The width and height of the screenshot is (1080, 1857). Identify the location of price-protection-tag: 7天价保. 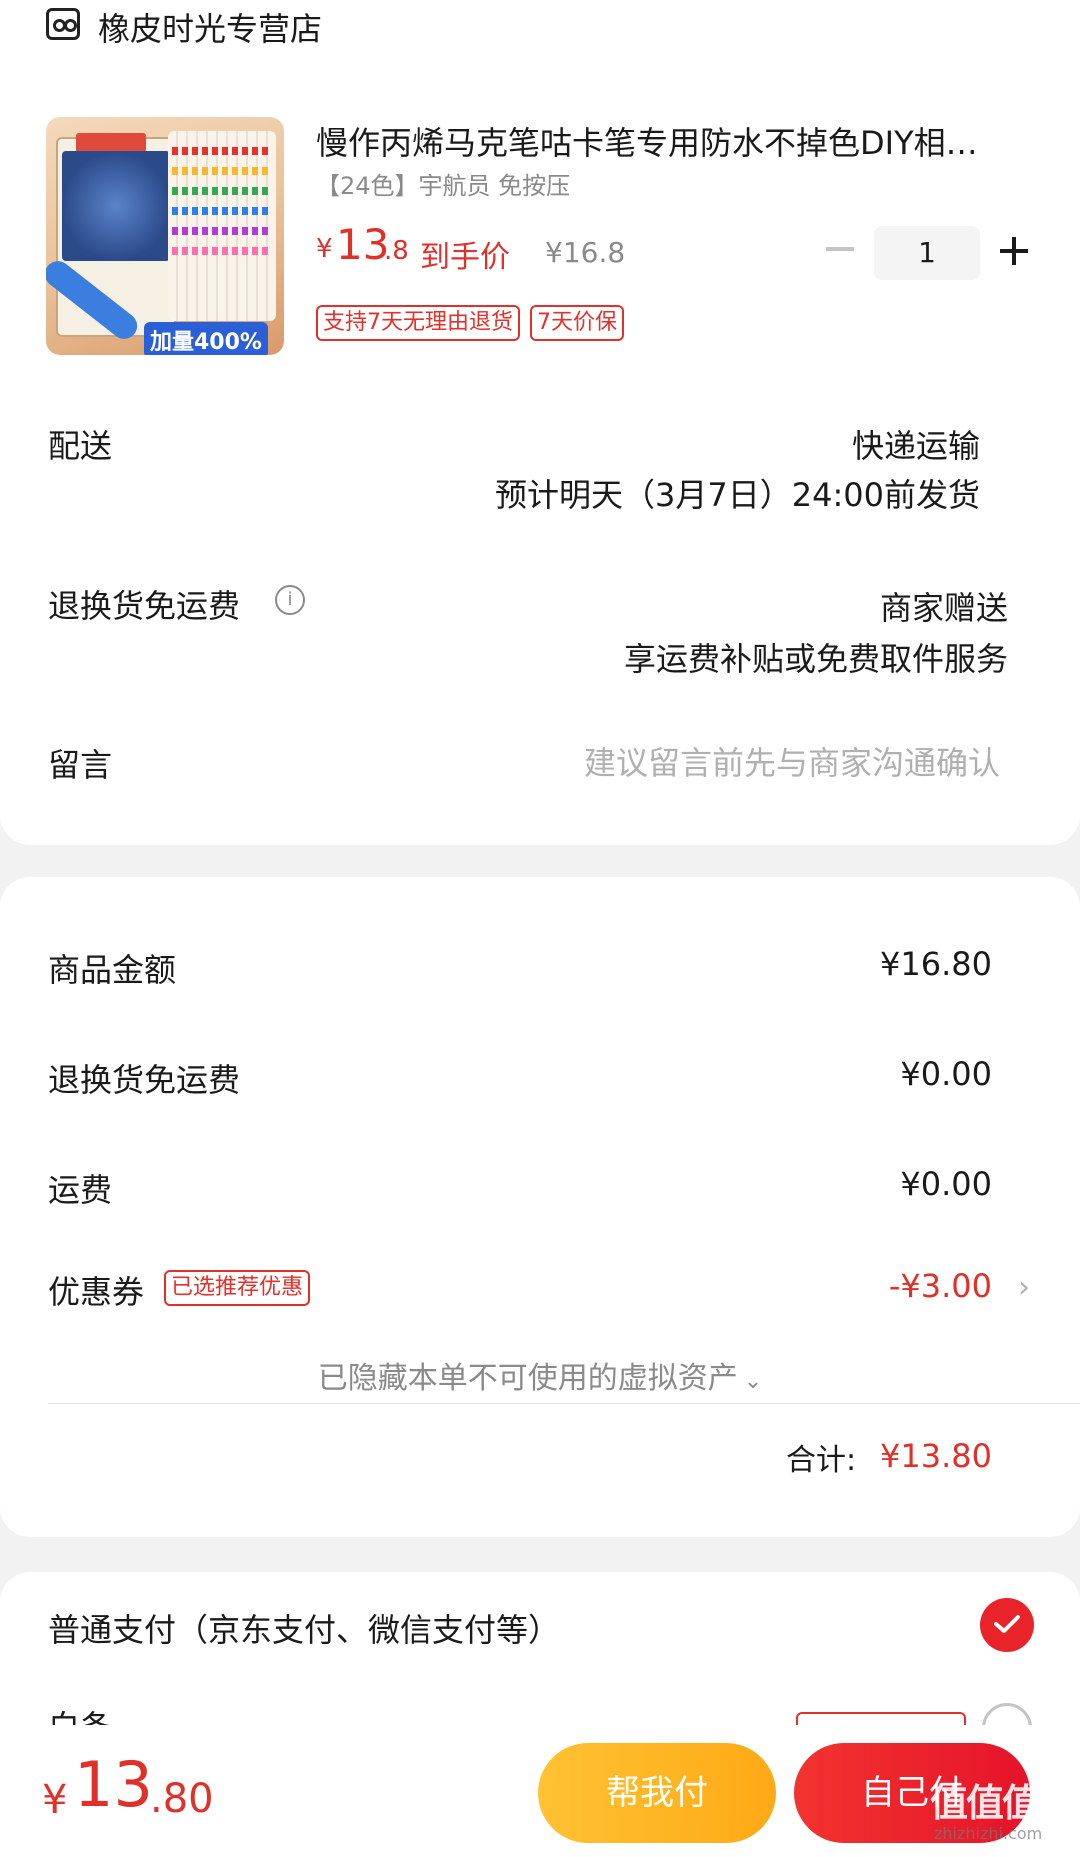
(577, 323).